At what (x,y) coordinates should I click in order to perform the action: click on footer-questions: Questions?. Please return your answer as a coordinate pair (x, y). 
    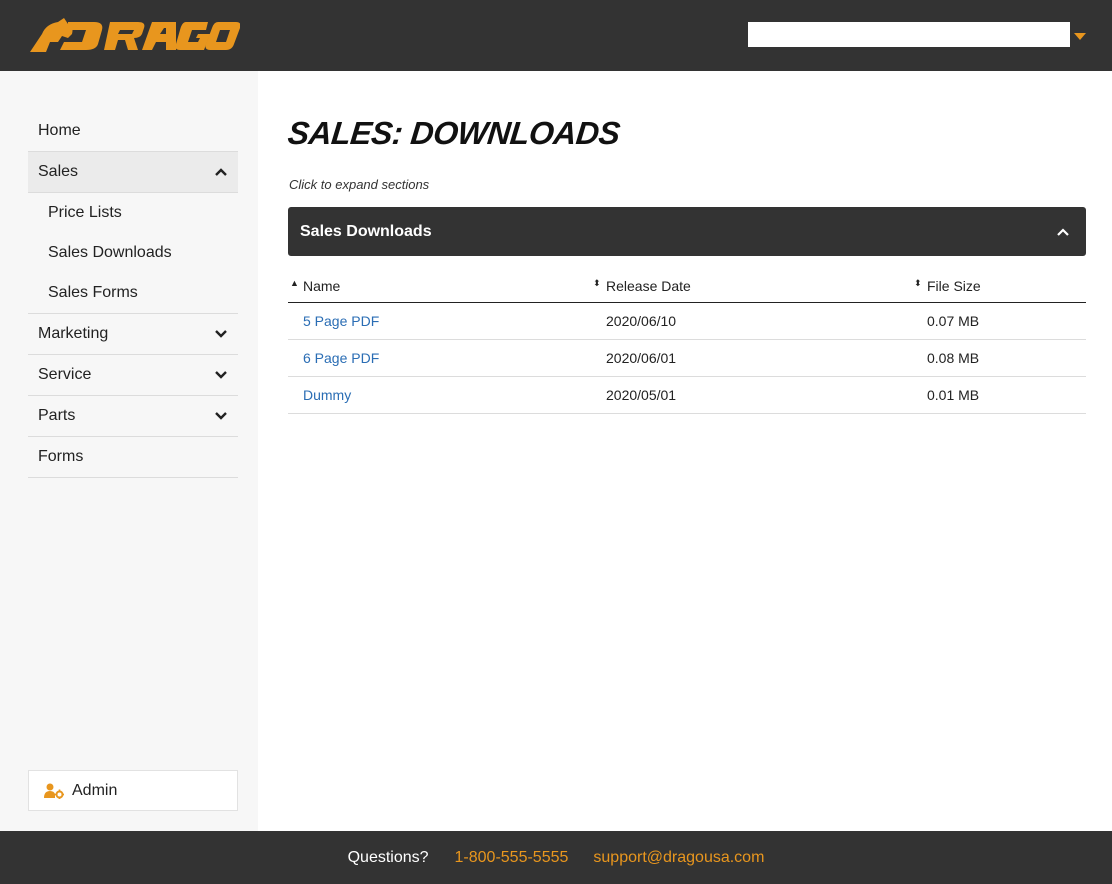
    Looking at the image, I should click on (388, 857).